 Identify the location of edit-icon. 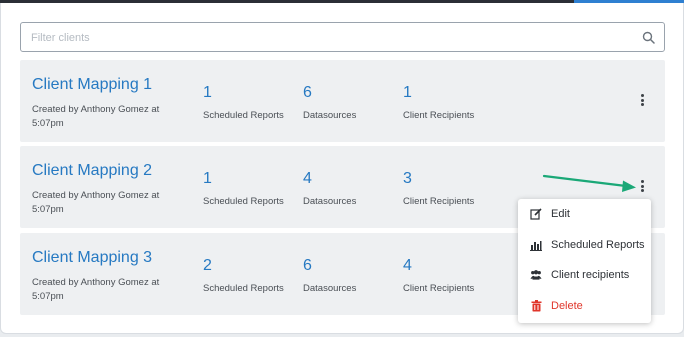
(536, 214).